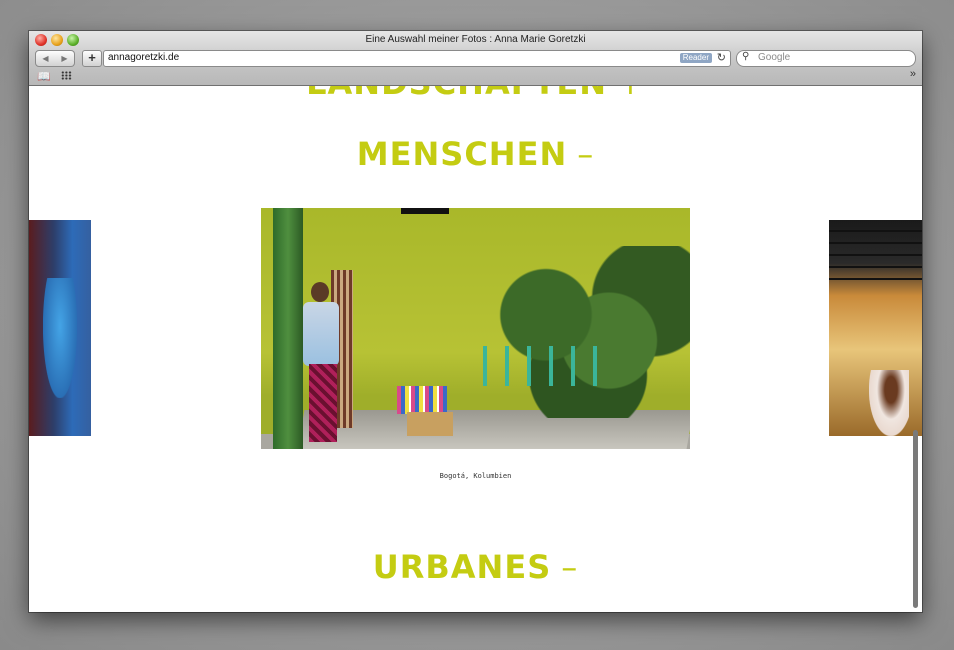  I want to click on back-arrow-icon: ◀, so click(45, 58).